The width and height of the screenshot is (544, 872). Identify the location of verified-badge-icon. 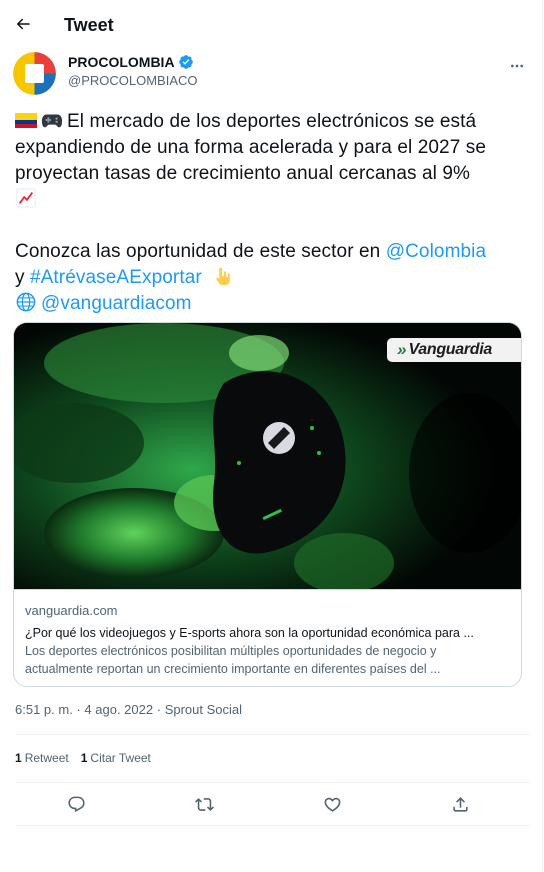
(185, 62).